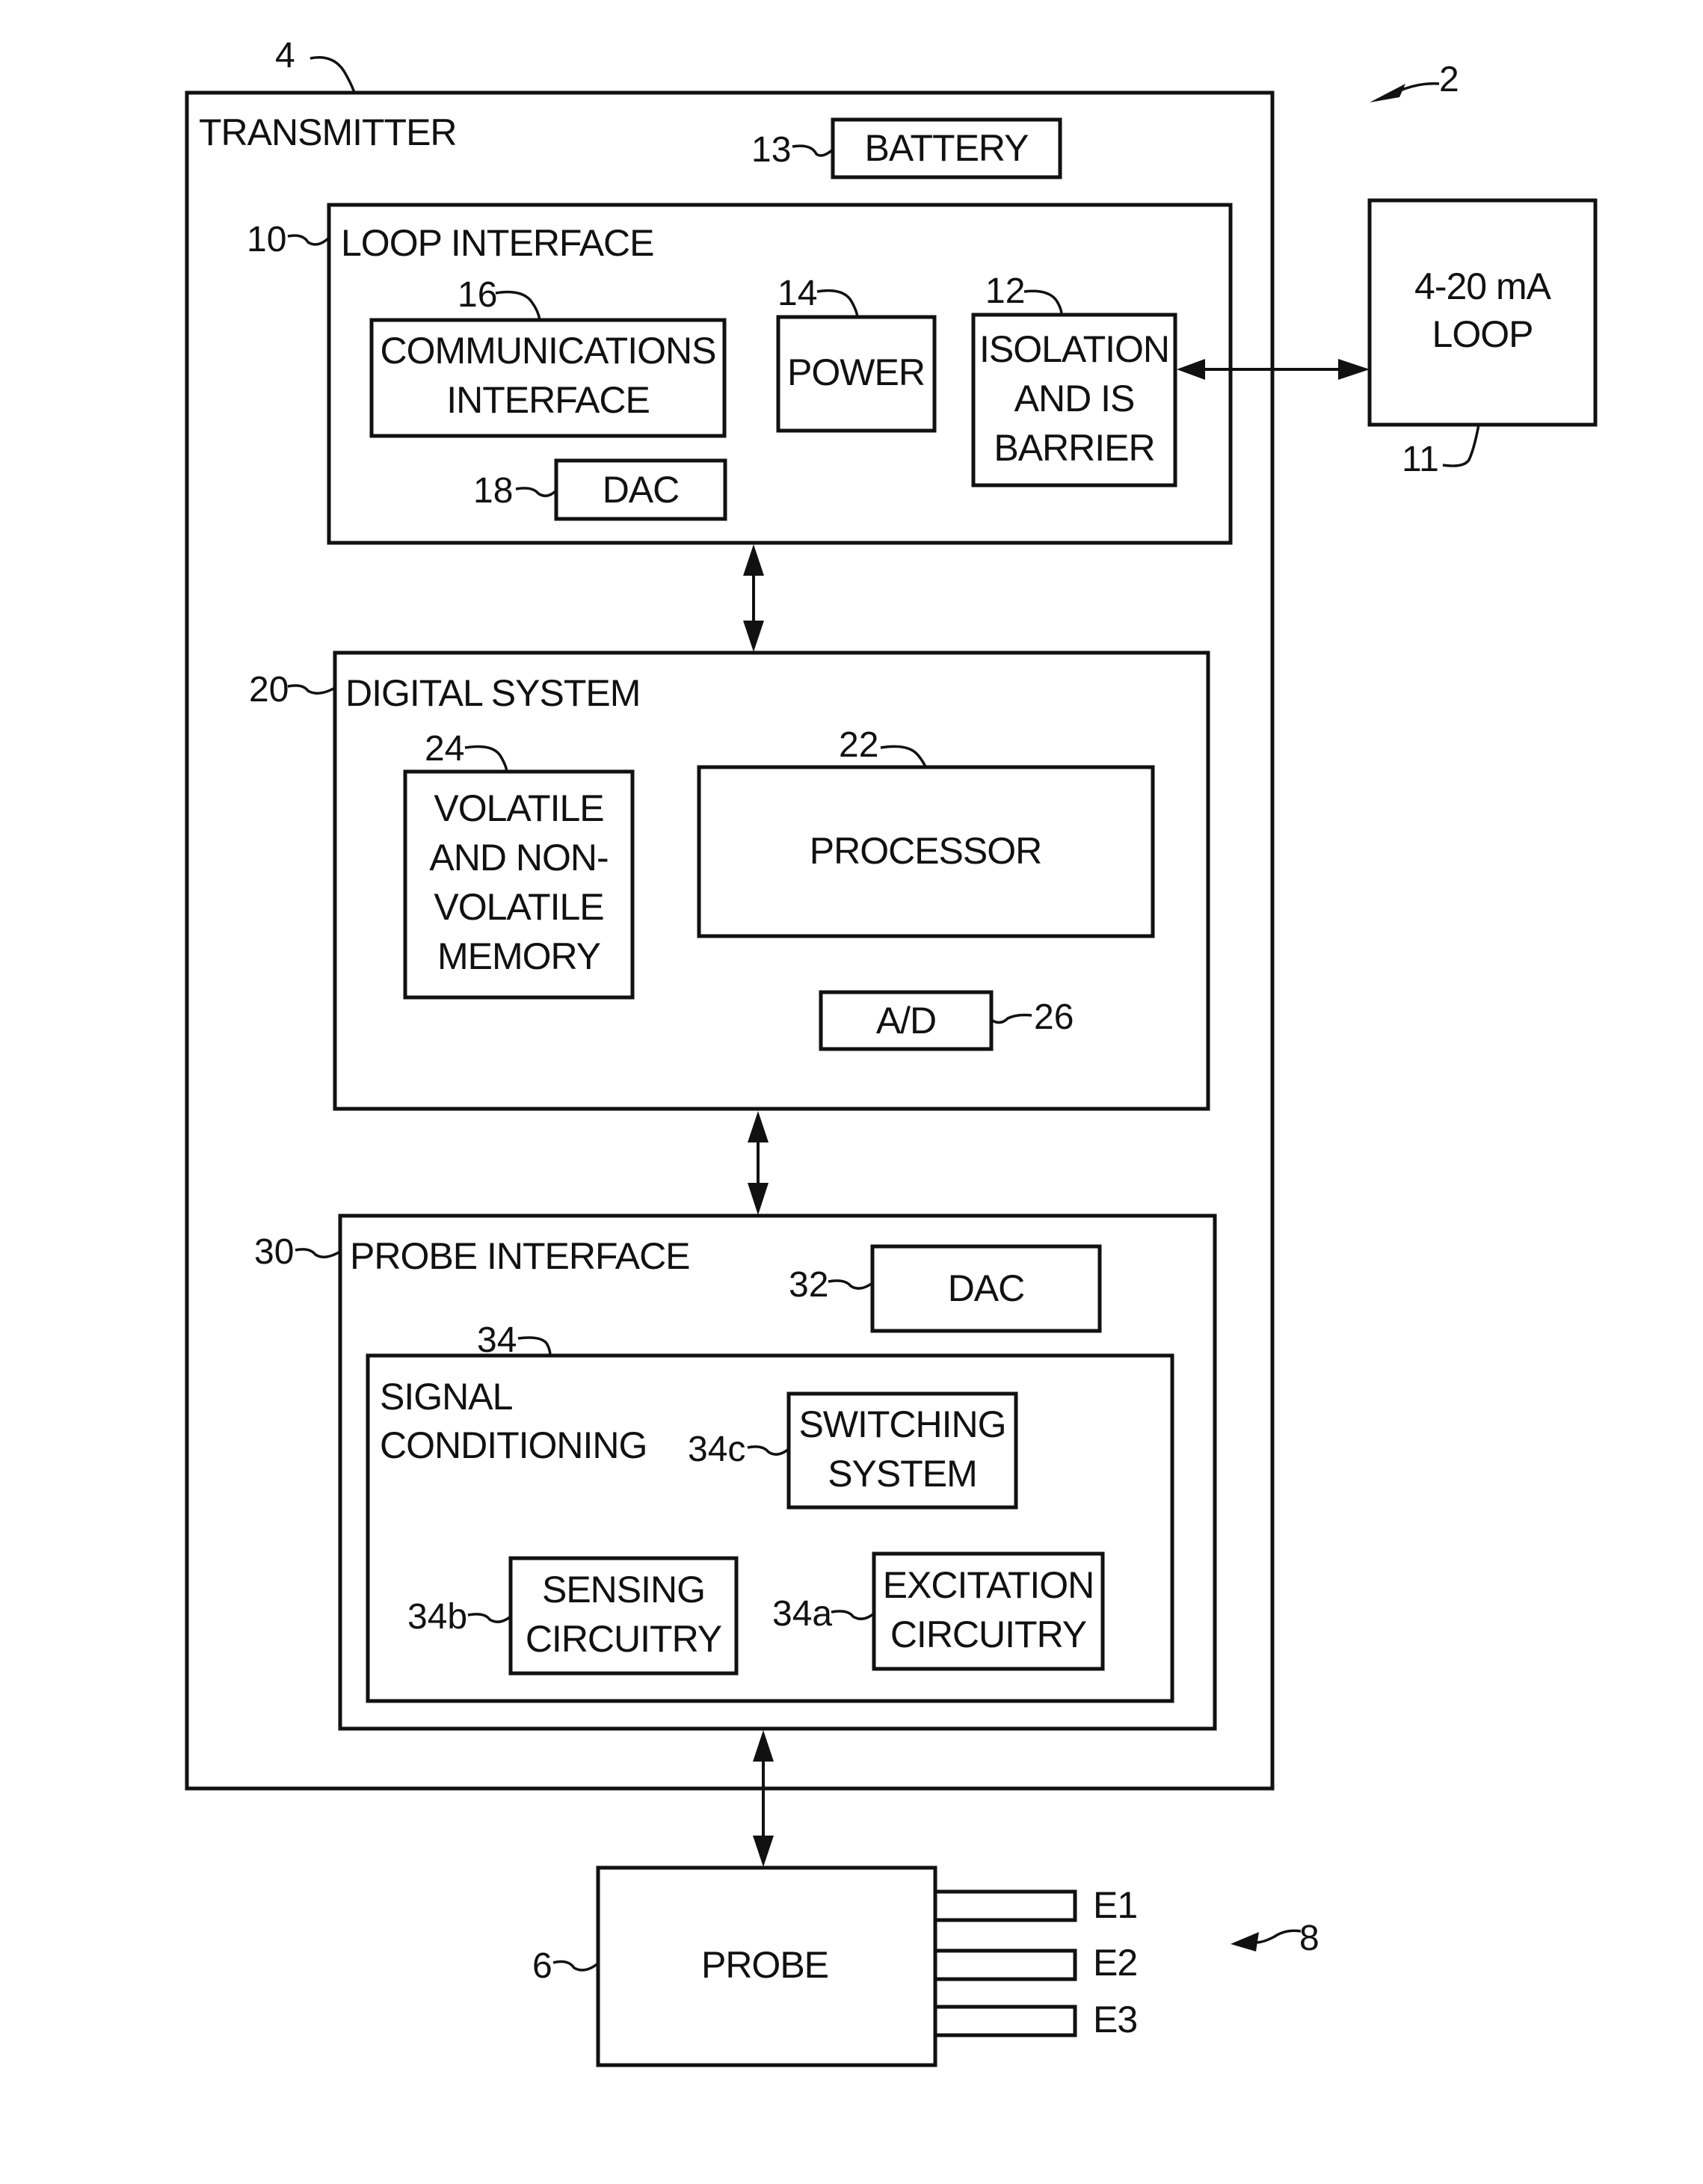  What do you see at coordinates (333, 74) in the screenshot?
I see `transmitter-leader` at bounding box center [333, 74].